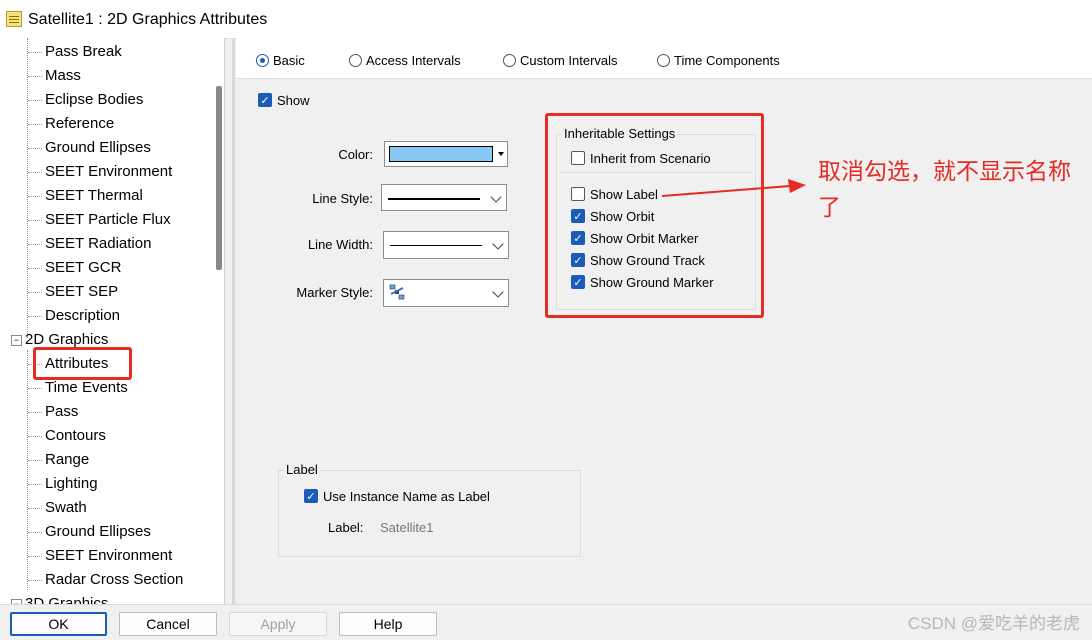 This screenshot has width=1092, height=640. Describe the element at coordinates (66, 508) in the screenshot. I see `tree-item-swath: Swath` at that location.